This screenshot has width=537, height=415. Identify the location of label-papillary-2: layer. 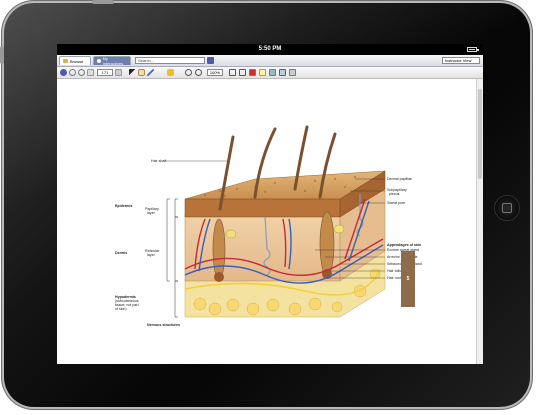
(151, 213).